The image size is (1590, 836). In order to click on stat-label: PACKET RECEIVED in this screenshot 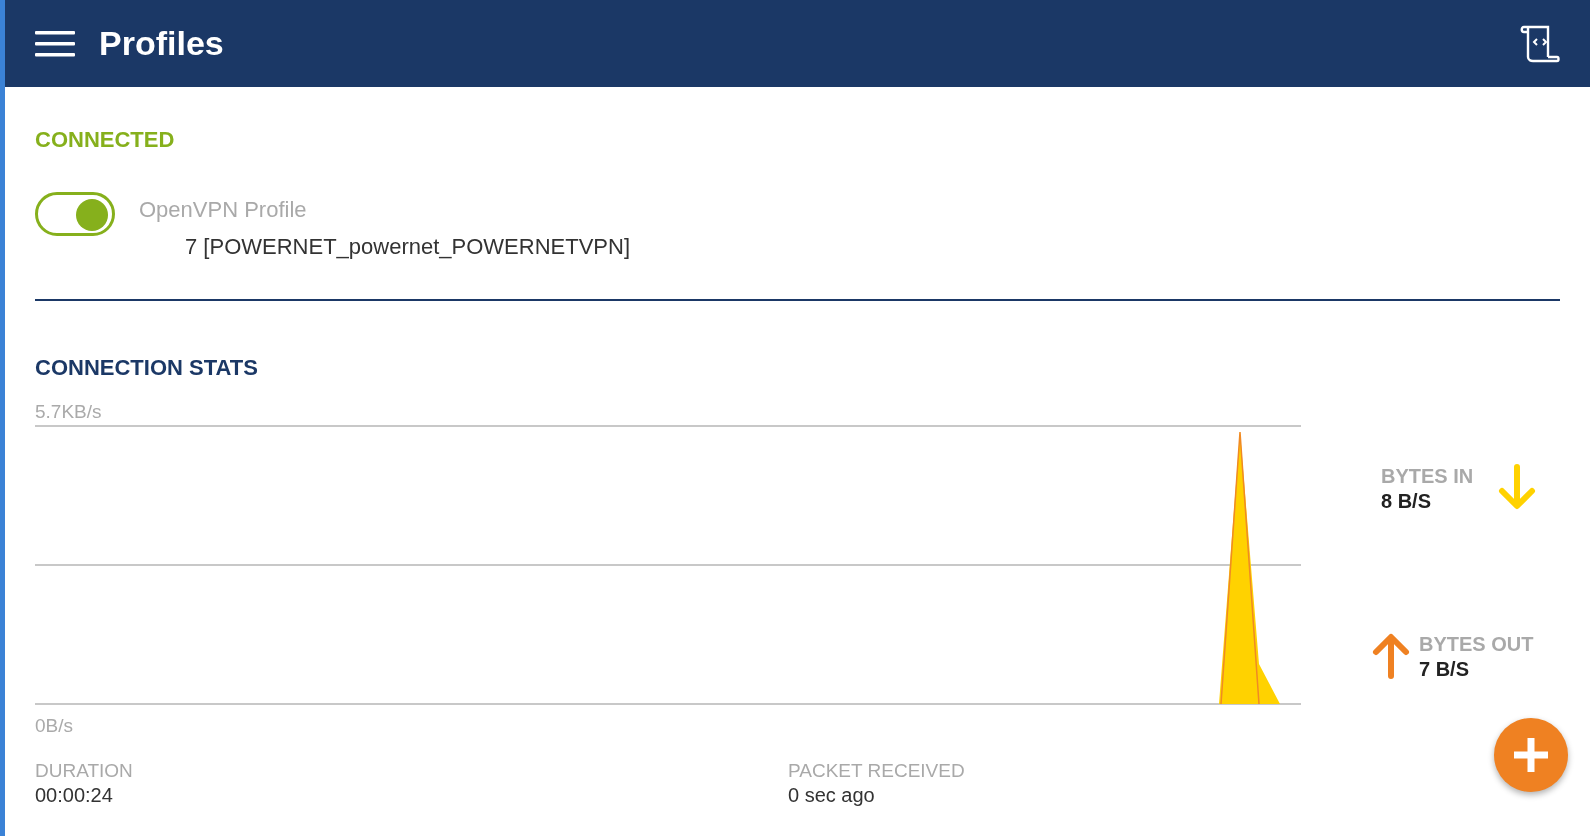, I will do `click(876, 771)`.